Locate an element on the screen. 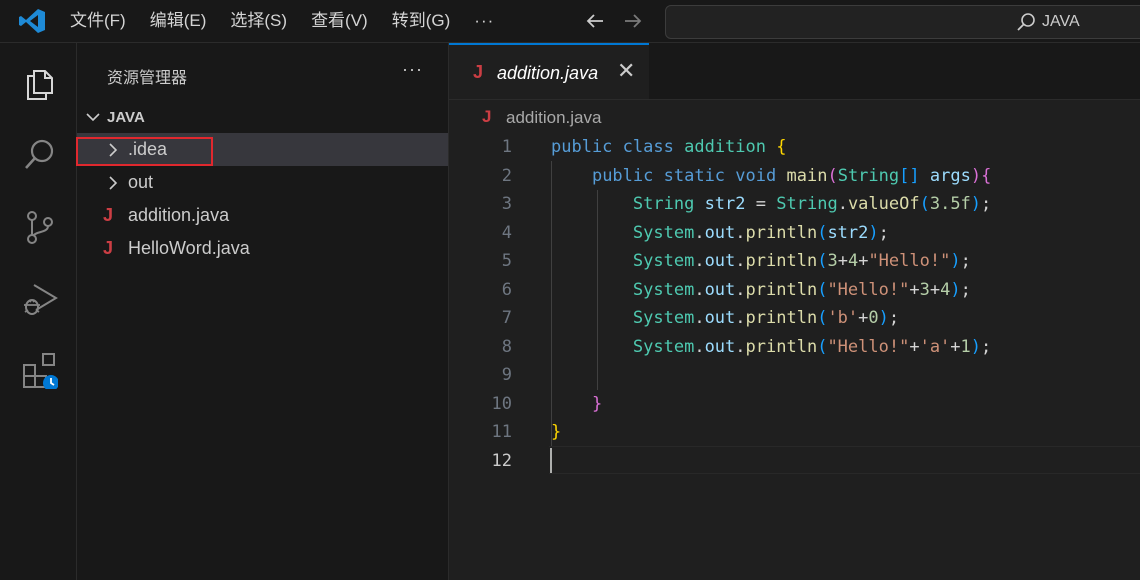 Image resolution: width=1140 pixels, height=580 pixels. activity-bar is located at coordinates (38, 311).